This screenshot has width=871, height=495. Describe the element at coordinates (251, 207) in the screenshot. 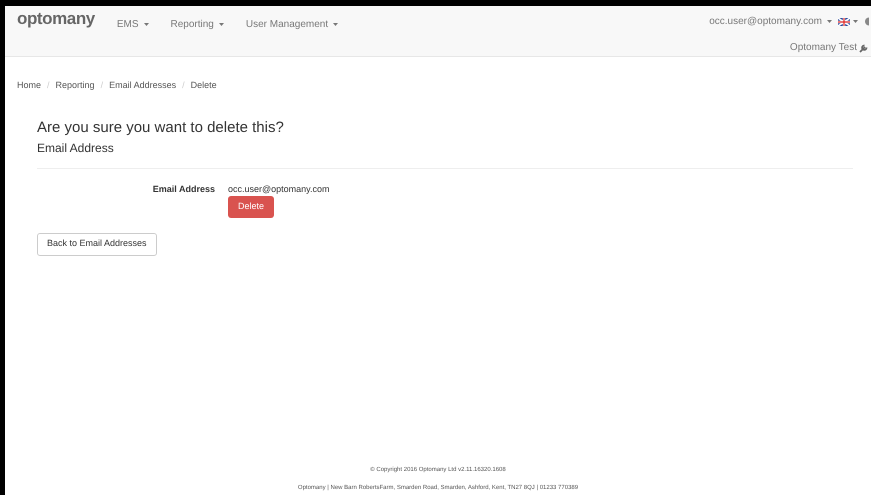

I see `delete-button: Delete` at that location.